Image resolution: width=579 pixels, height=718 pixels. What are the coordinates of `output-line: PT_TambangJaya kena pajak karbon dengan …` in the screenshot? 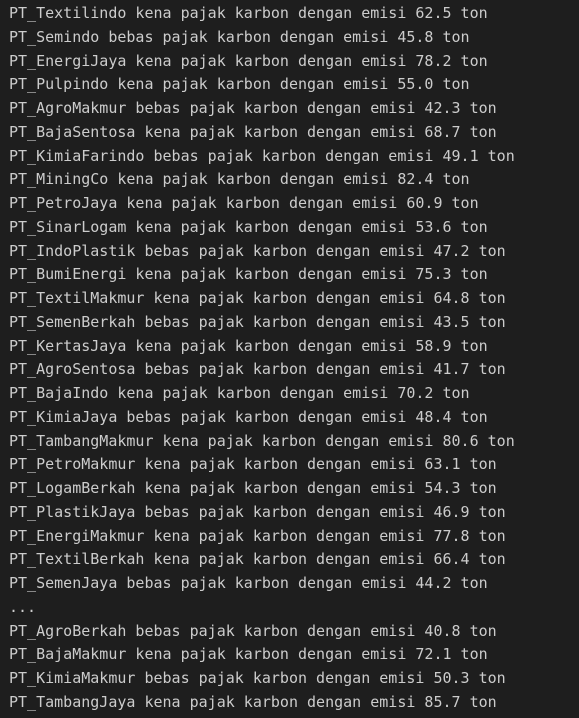 It's located at (253, 701).